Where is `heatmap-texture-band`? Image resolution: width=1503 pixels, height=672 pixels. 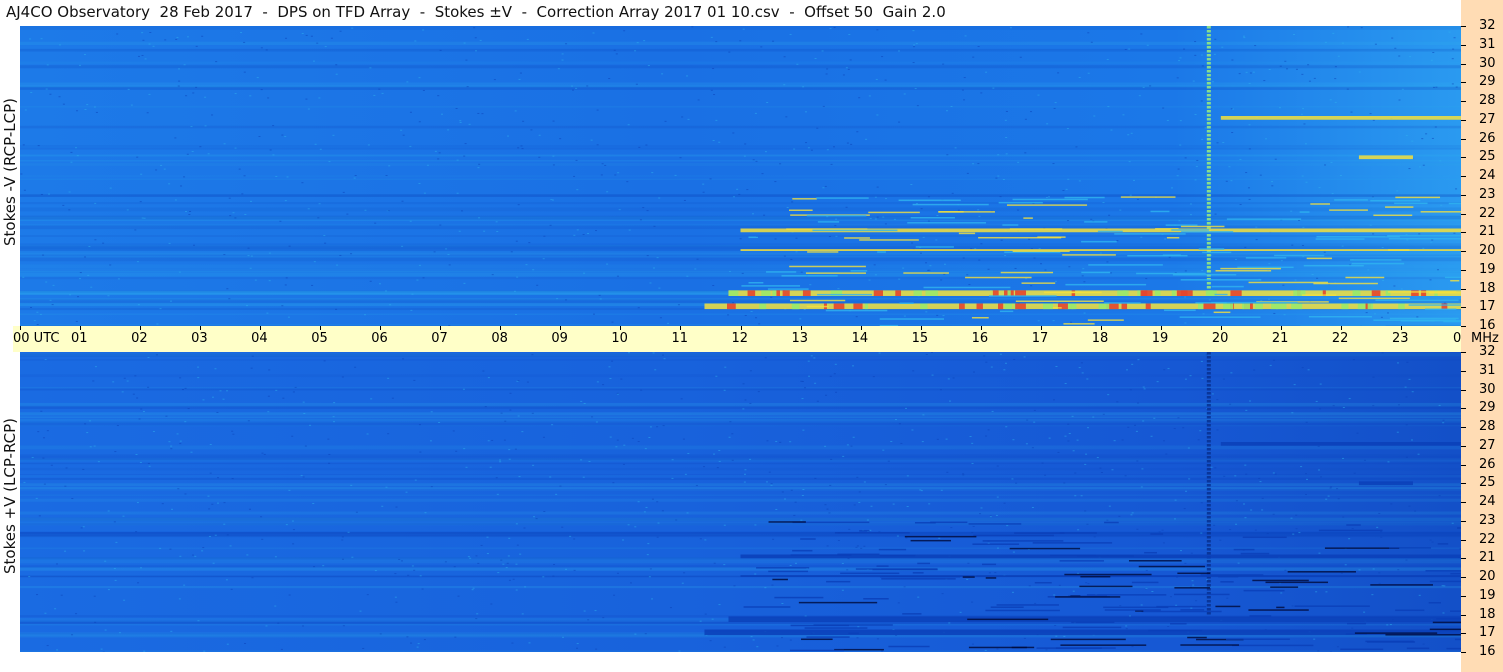 heatmap-texture-band is located at coordinates (740, 458).